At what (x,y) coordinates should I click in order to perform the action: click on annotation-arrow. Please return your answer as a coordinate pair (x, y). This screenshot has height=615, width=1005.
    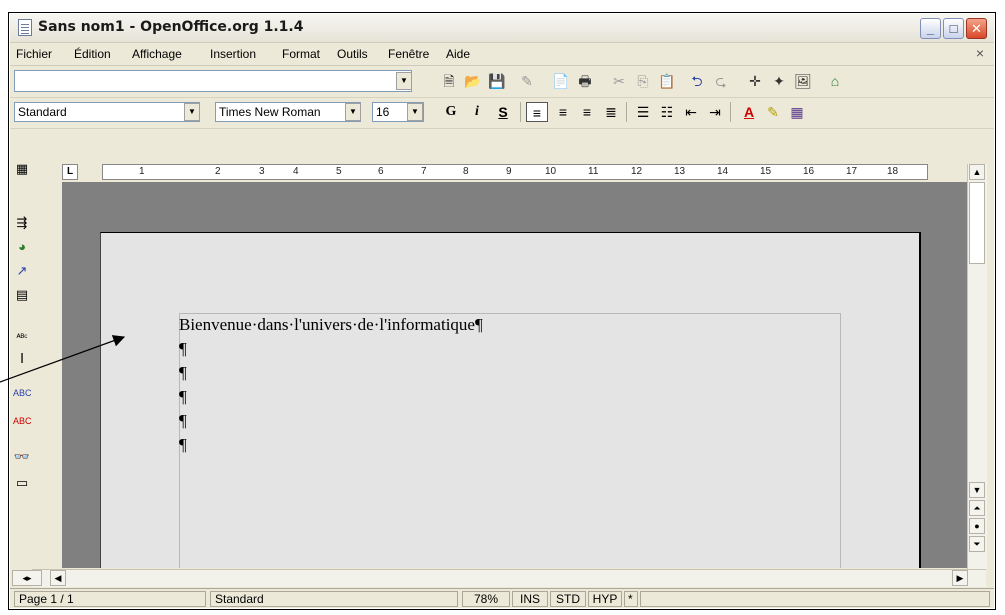
    Looking at the image, I should click on (63, 359).